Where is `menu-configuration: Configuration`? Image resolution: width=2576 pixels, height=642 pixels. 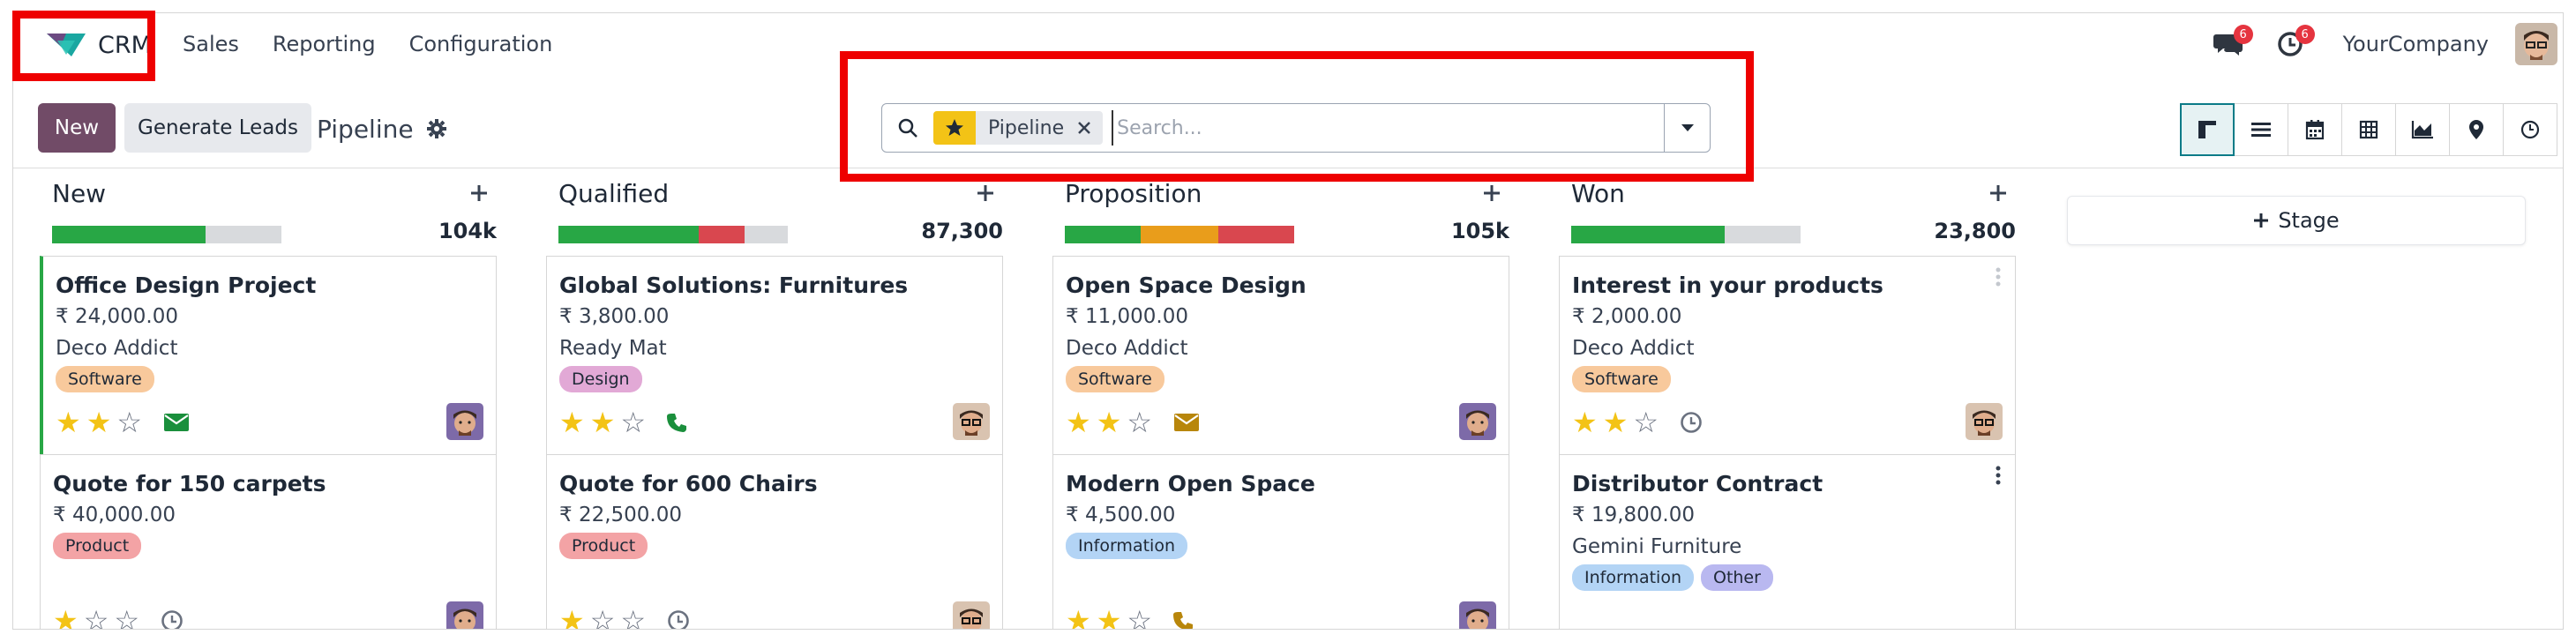 menu-configuration: Configuration is located at coordinates (481, 44).